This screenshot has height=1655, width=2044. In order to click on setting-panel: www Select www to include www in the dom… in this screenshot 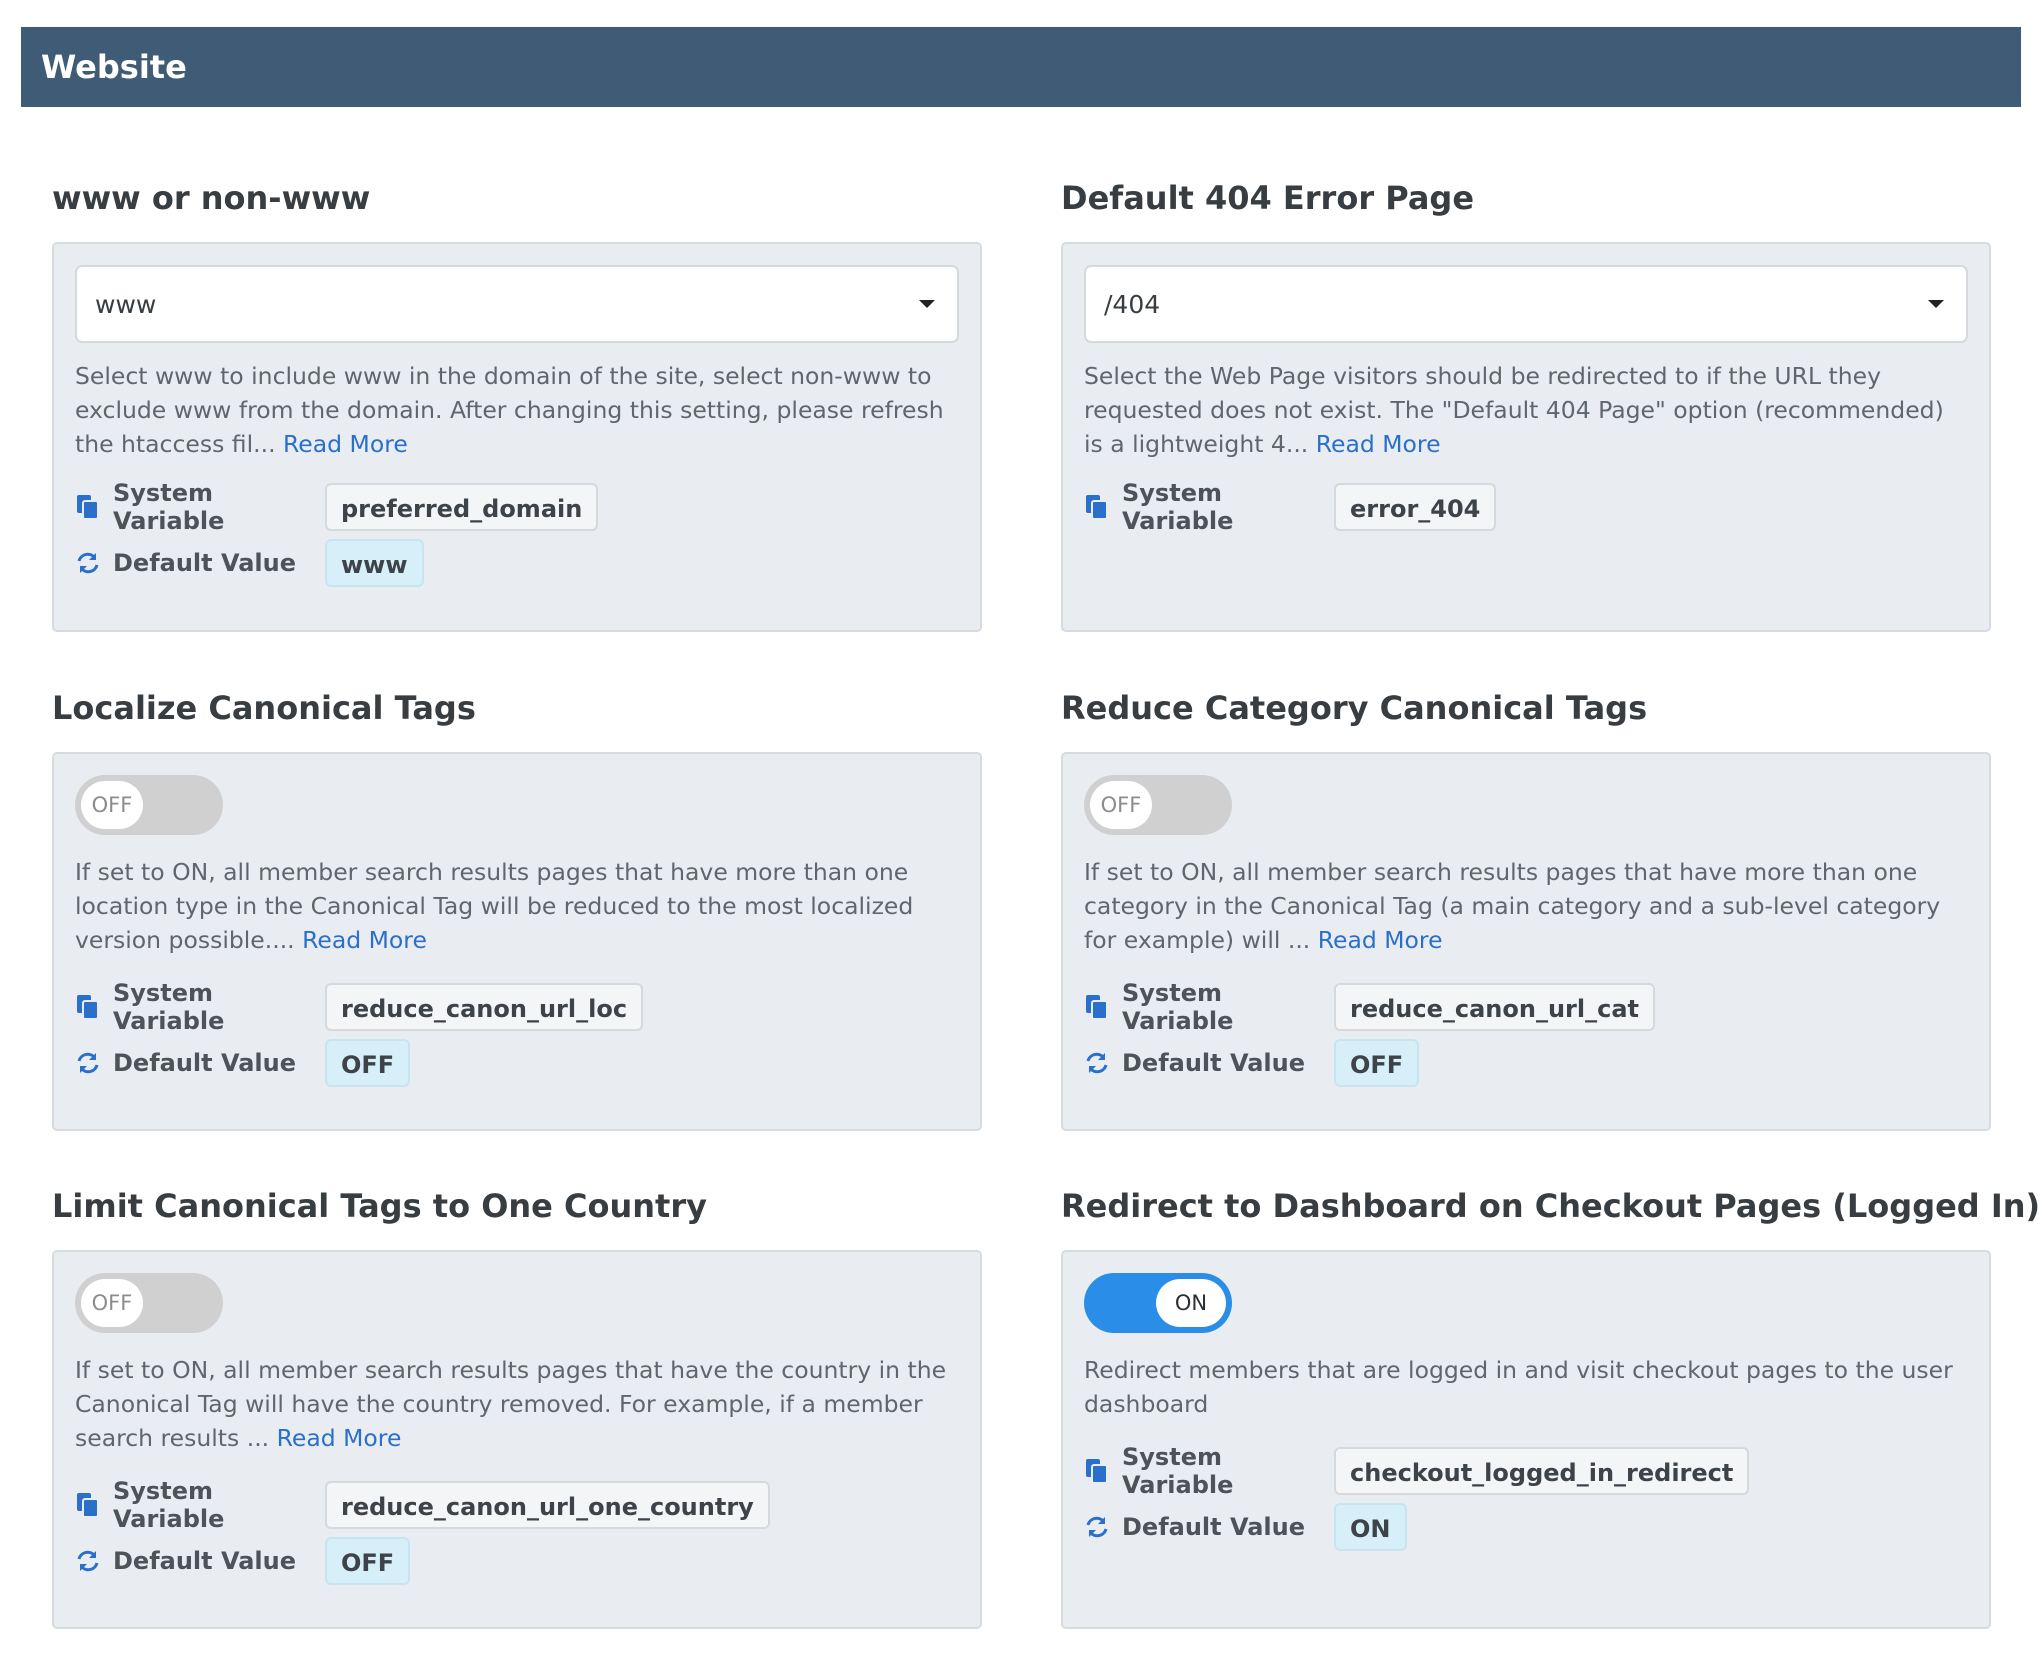, I will do `click(517, 437)`.